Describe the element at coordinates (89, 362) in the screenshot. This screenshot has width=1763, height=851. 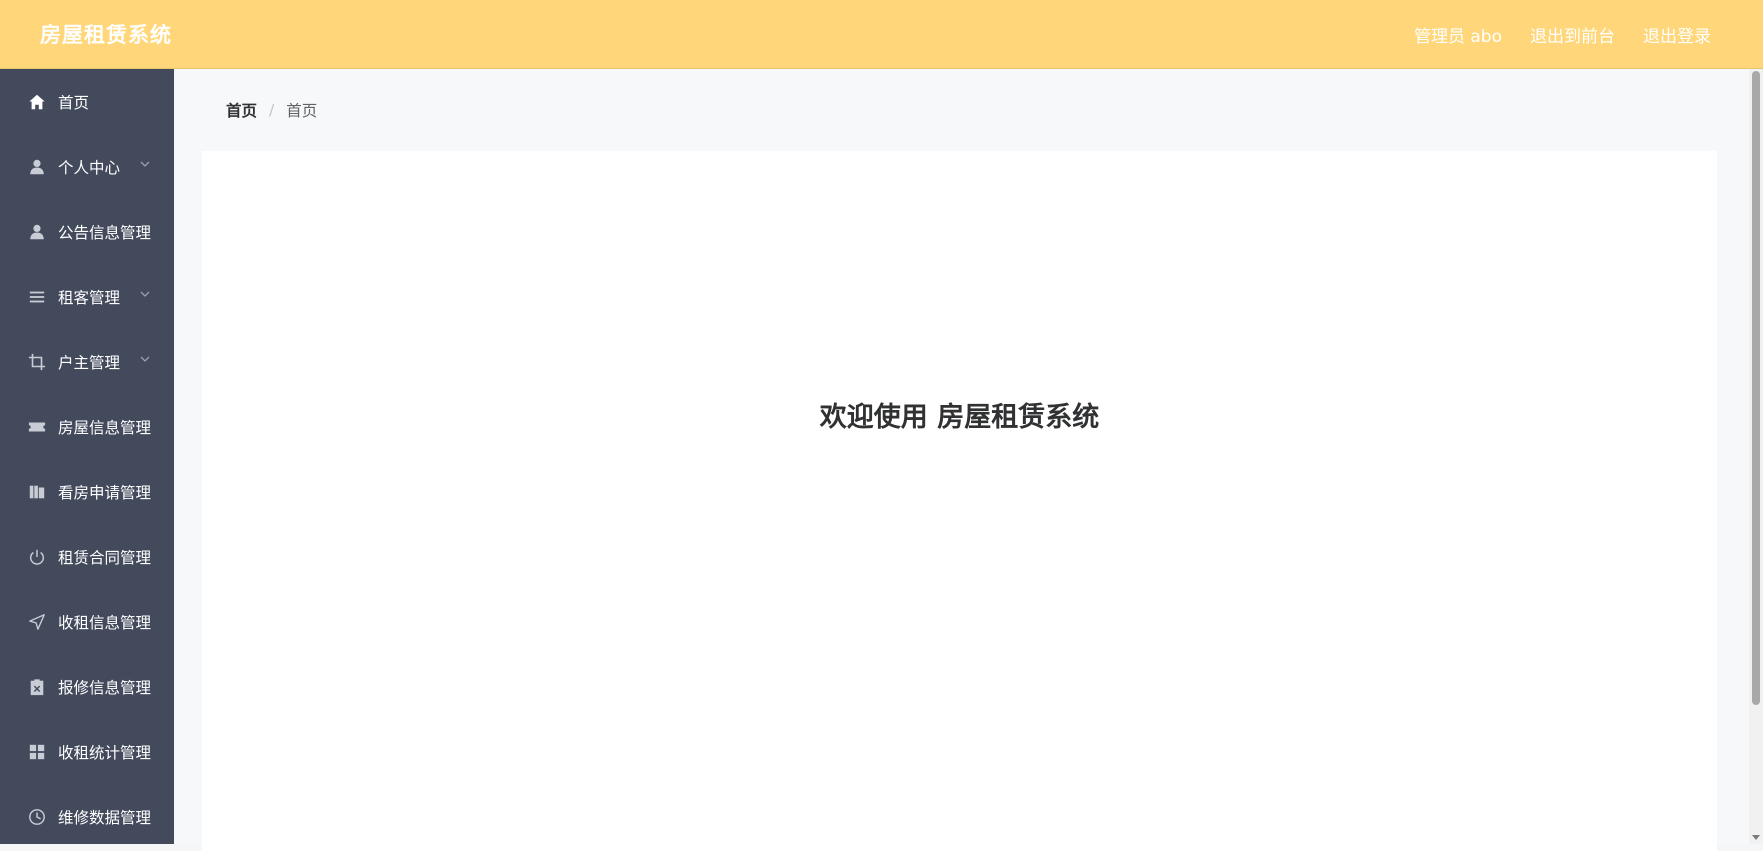
I see `sidebar-item-label: 户主管理` at that location.